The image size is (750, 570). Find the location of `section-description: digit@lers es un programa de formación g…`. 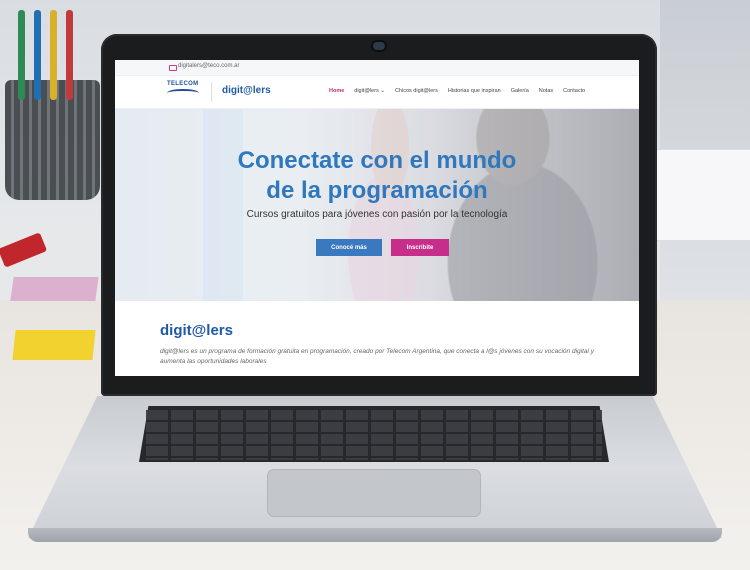

section-description: digit@lers es un programa de formación g… is located at coordinates (377, 356).